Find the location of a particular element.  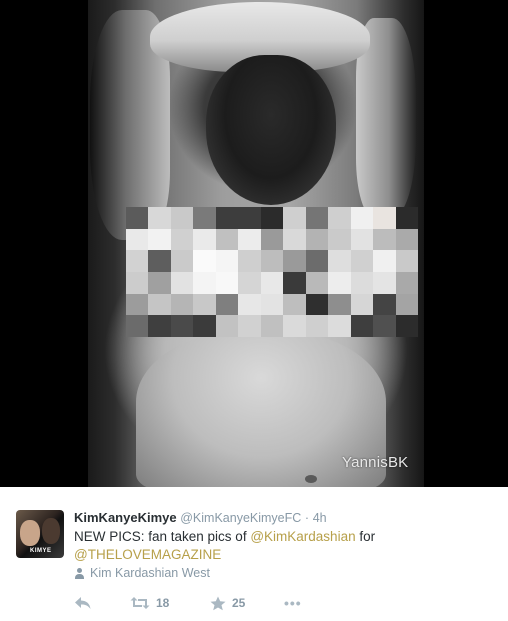

avatar: KIMYE is located at coordinates (40, 534).